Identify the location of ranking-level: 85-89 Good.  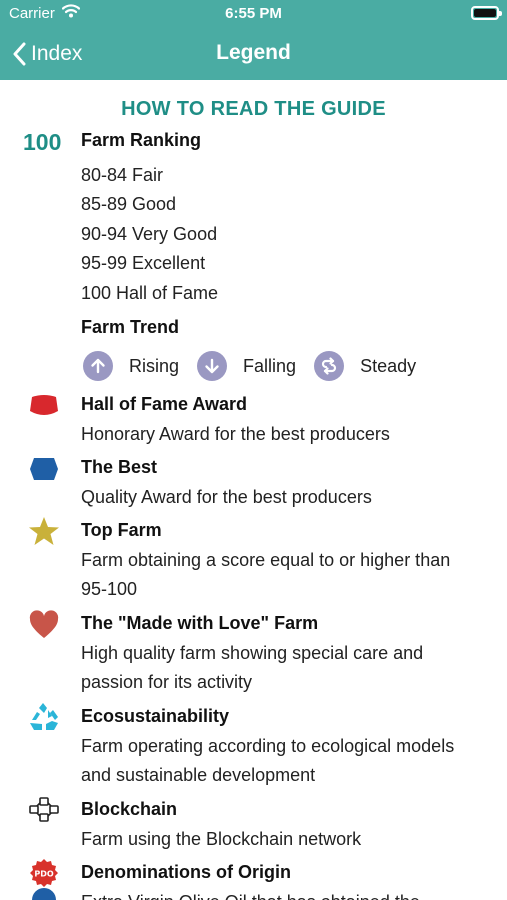
(129, 204).